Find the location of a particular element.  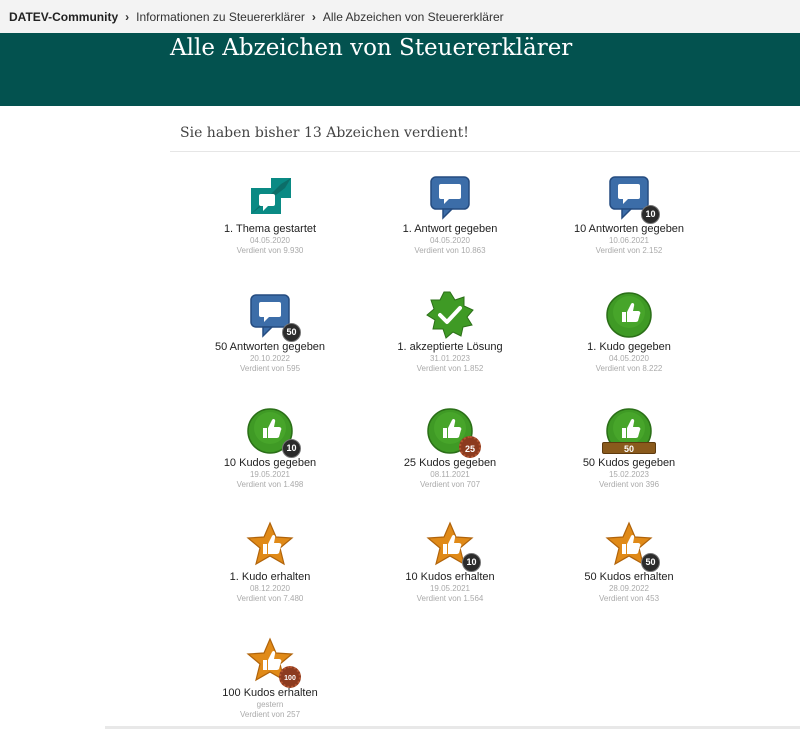

speech-bubble-icon is located at coordinates (450, 197).